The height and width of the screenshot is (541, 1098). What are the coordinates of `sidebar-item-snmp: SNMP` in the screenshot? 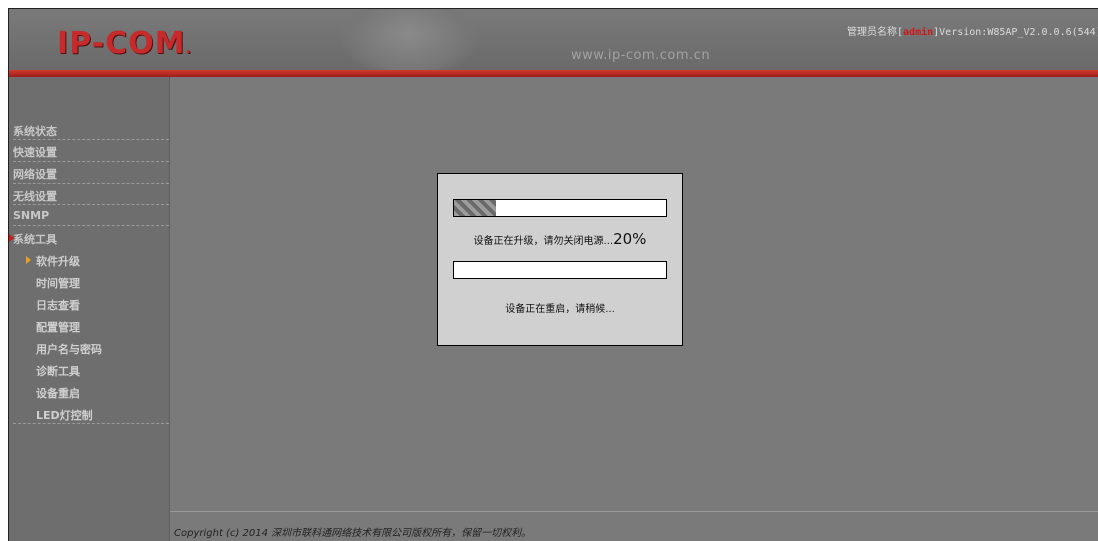 It's located at (89, 215).